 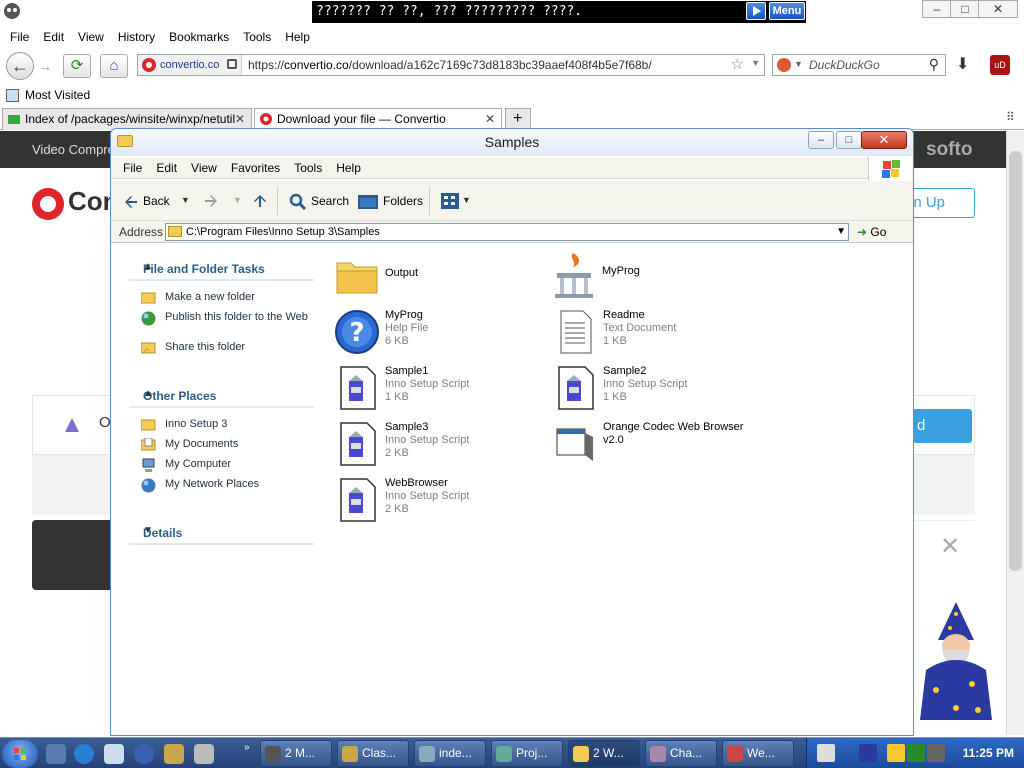 What do you see at coordinates (146, 201) in the screenshot?
I see `back-button: Back` at bounding box center [146, 201].